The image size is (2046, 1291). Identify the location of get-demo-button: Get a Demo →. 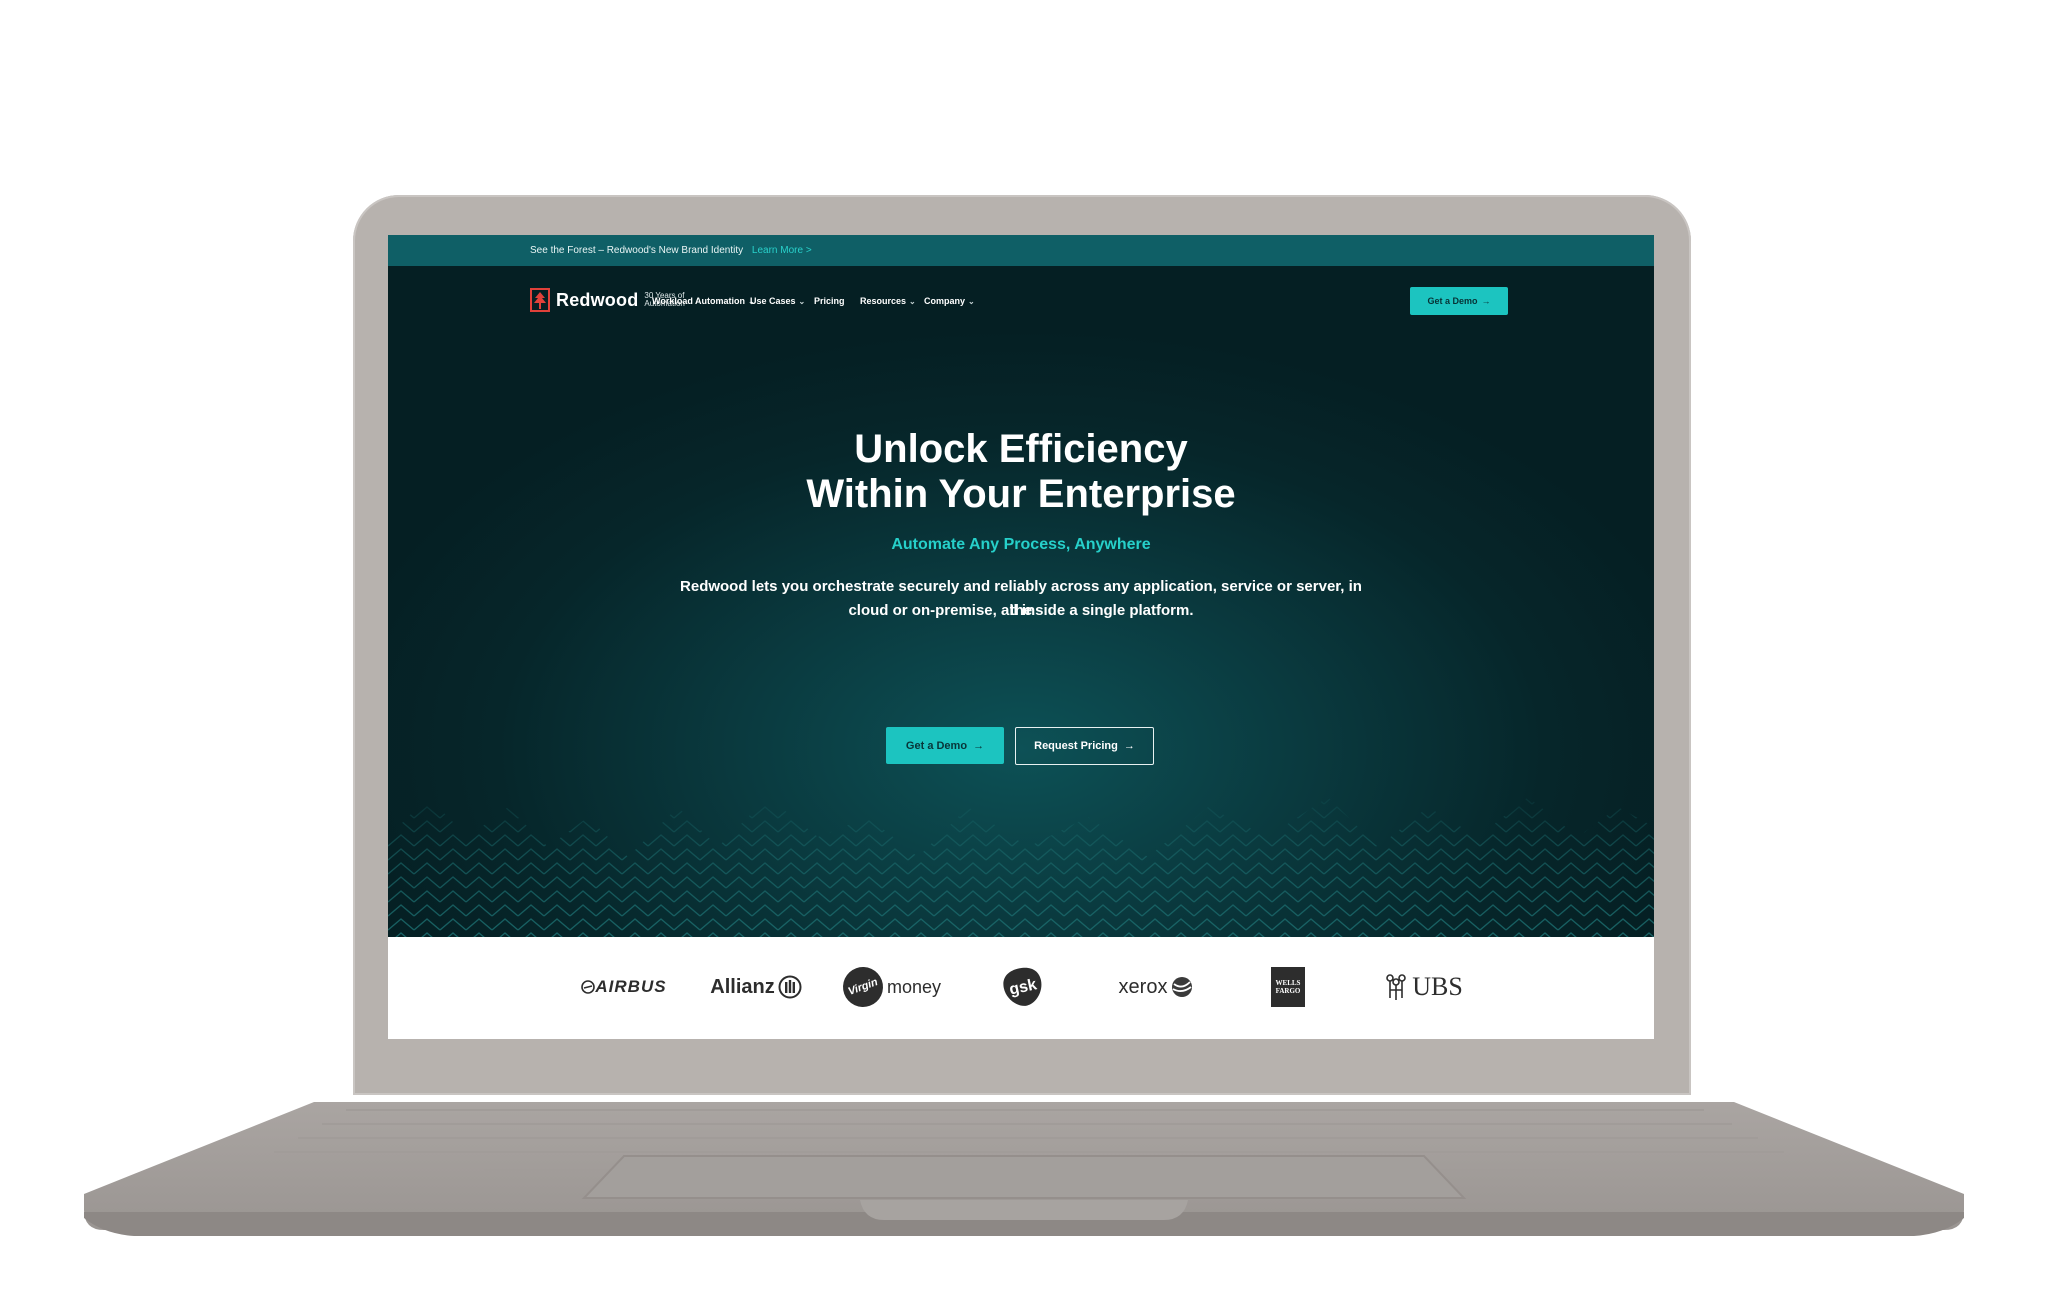
(945, 745).